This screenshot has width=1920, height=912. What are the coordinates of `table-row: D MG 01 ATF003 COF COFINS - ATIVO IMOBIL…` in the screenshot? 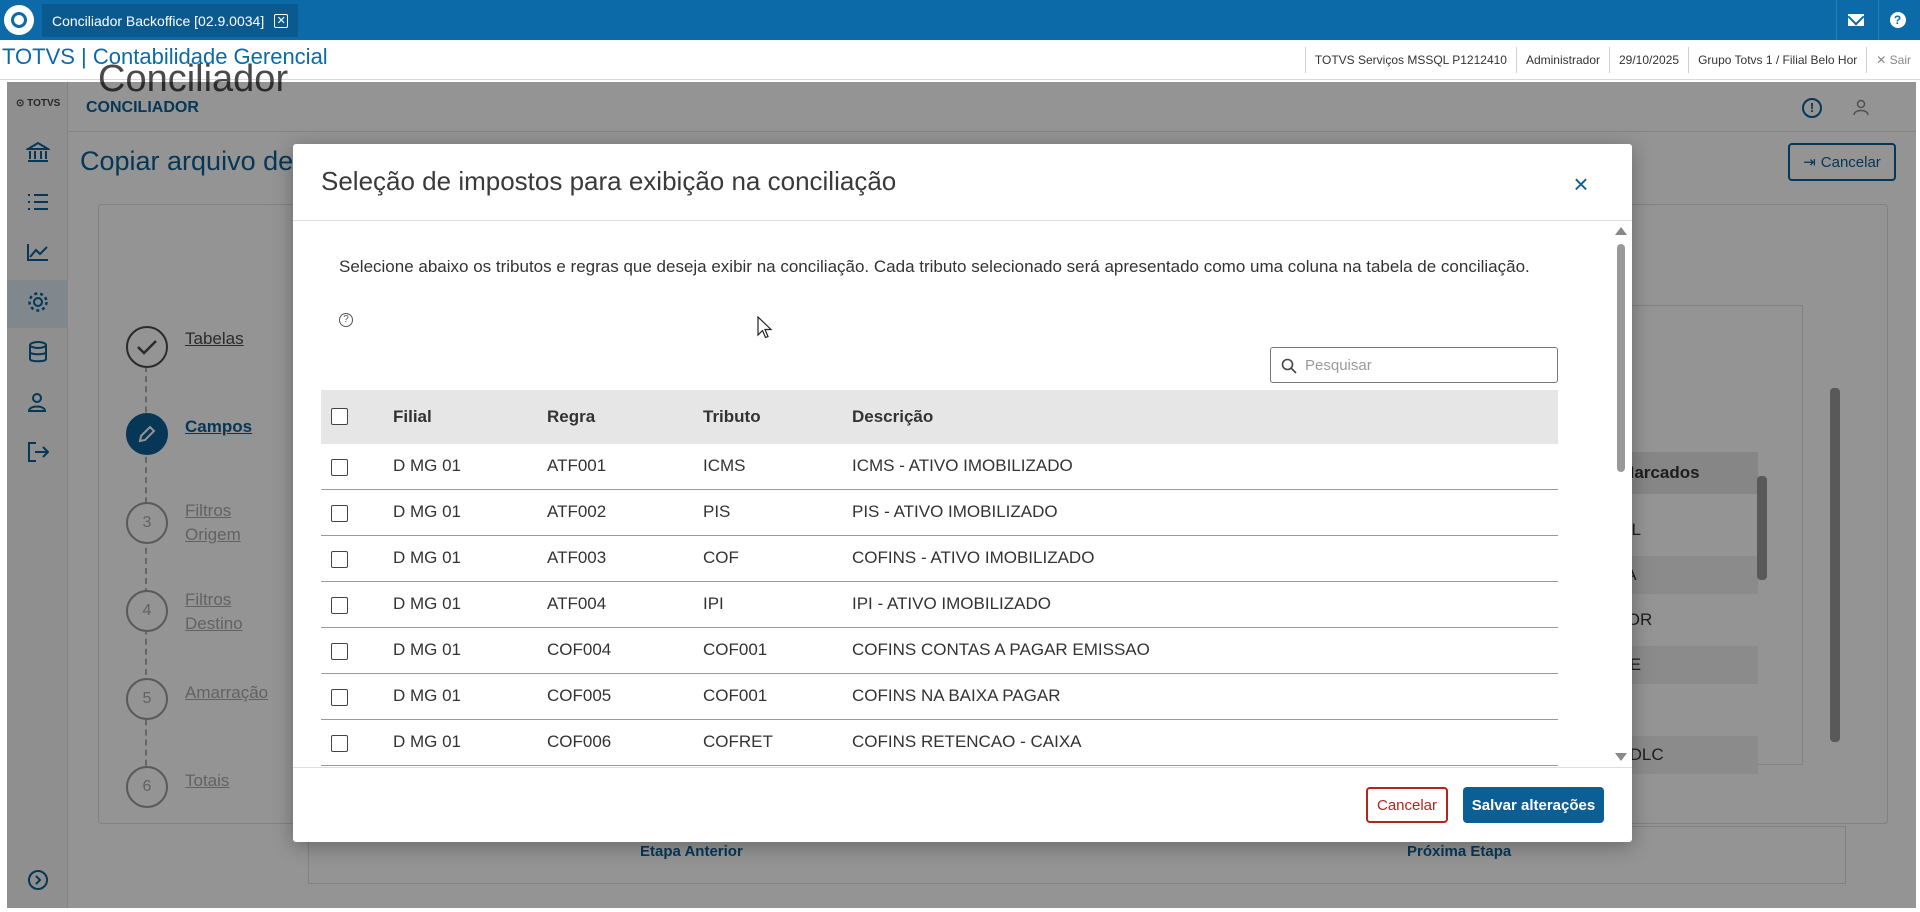 It's located at (939, 559).